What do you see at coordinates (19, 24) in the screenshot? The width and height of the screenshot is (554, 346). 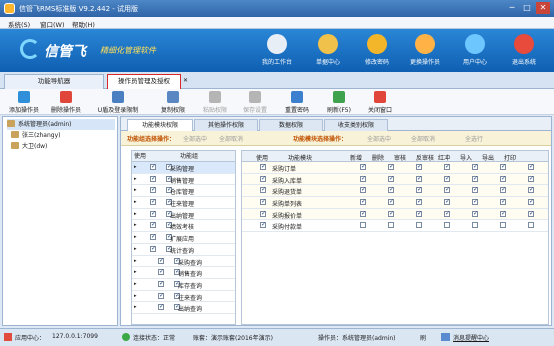 I see `menu-system: 系统(S)` at bounding box center [19, 24].